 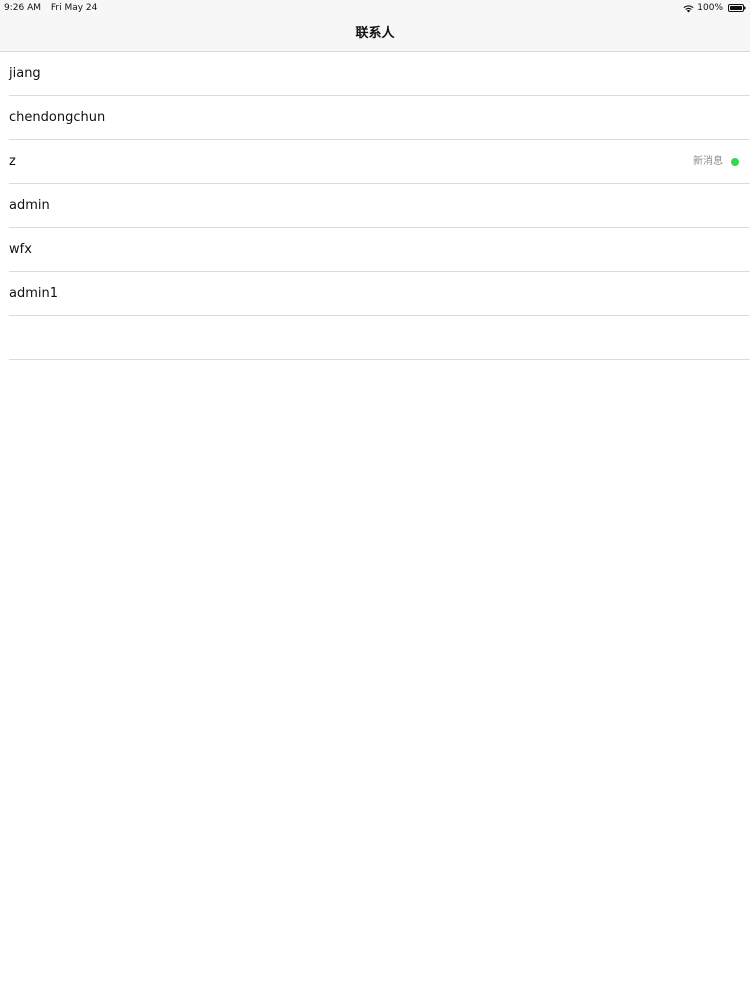 I want to click on contact-name: admin, so click(x=29, y=205).